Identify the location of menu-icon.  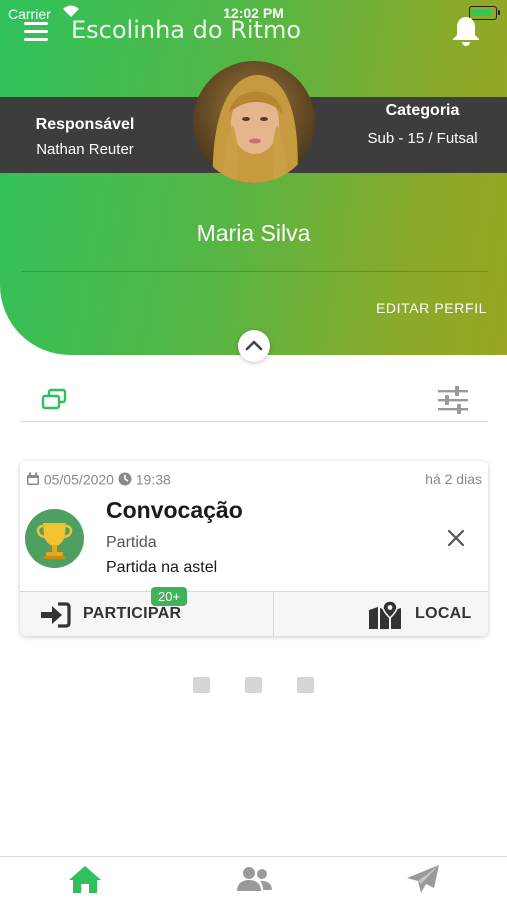
(36, 31).